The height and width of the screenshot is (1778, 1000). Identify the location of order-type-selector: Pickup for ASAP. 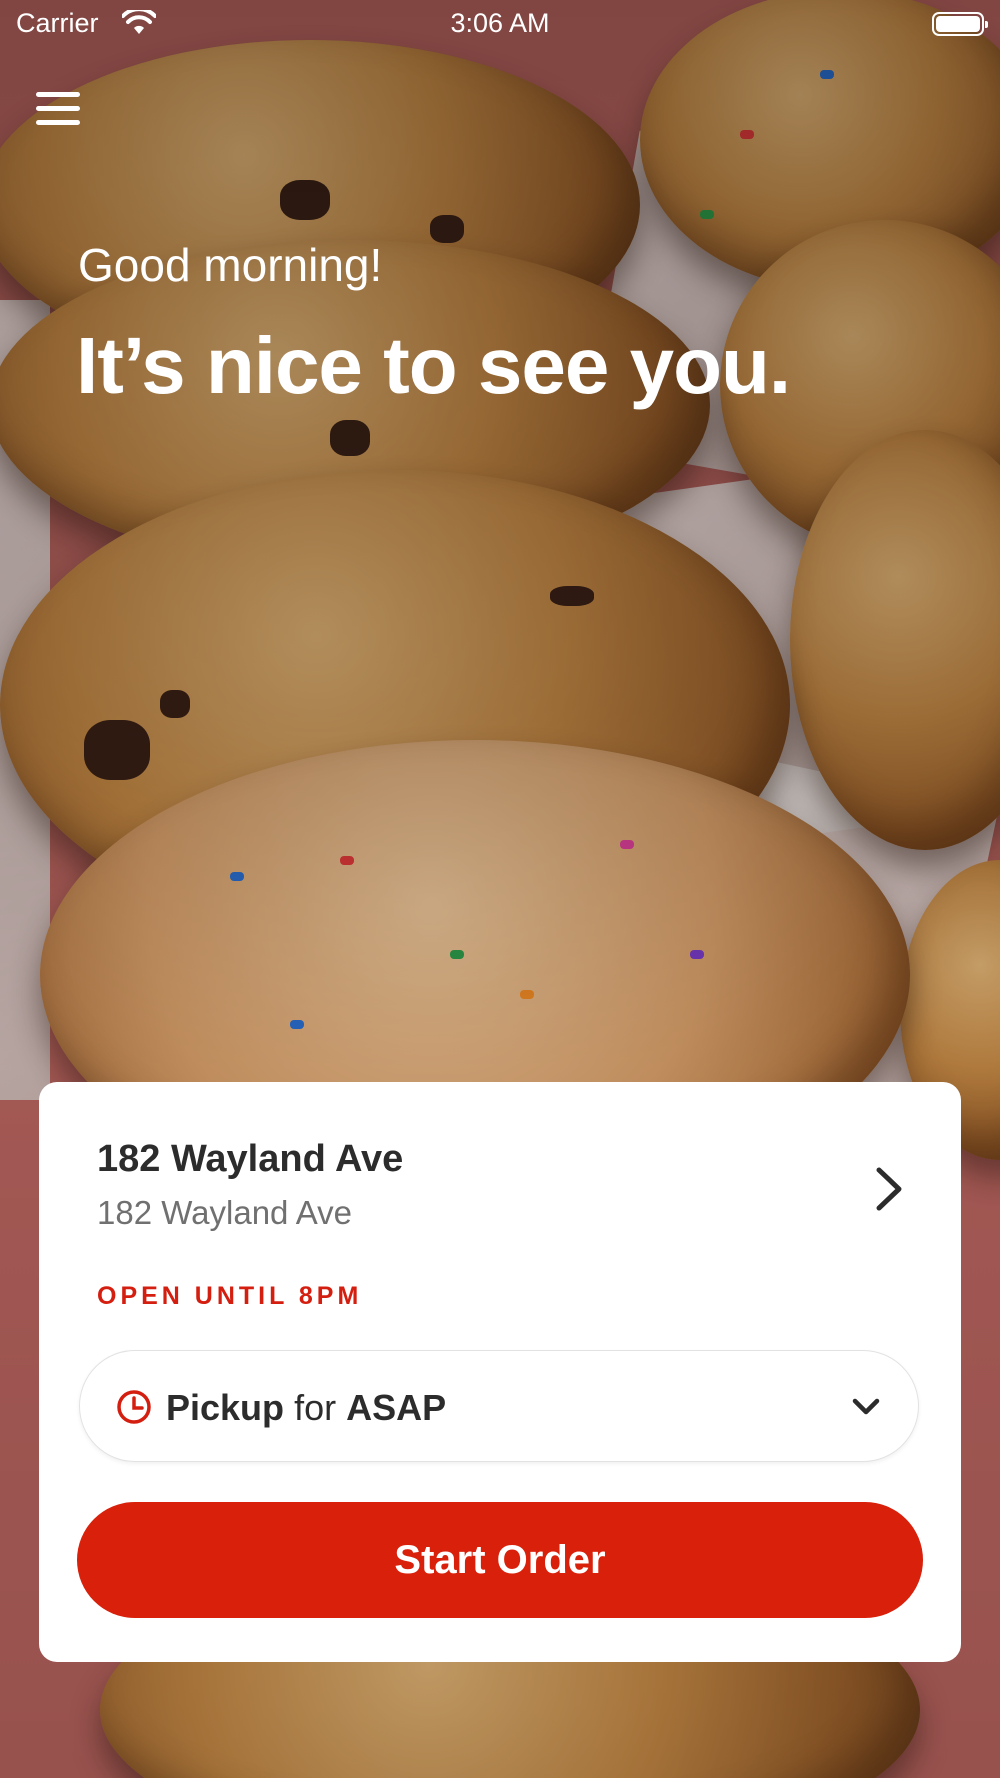
(499, 1406).